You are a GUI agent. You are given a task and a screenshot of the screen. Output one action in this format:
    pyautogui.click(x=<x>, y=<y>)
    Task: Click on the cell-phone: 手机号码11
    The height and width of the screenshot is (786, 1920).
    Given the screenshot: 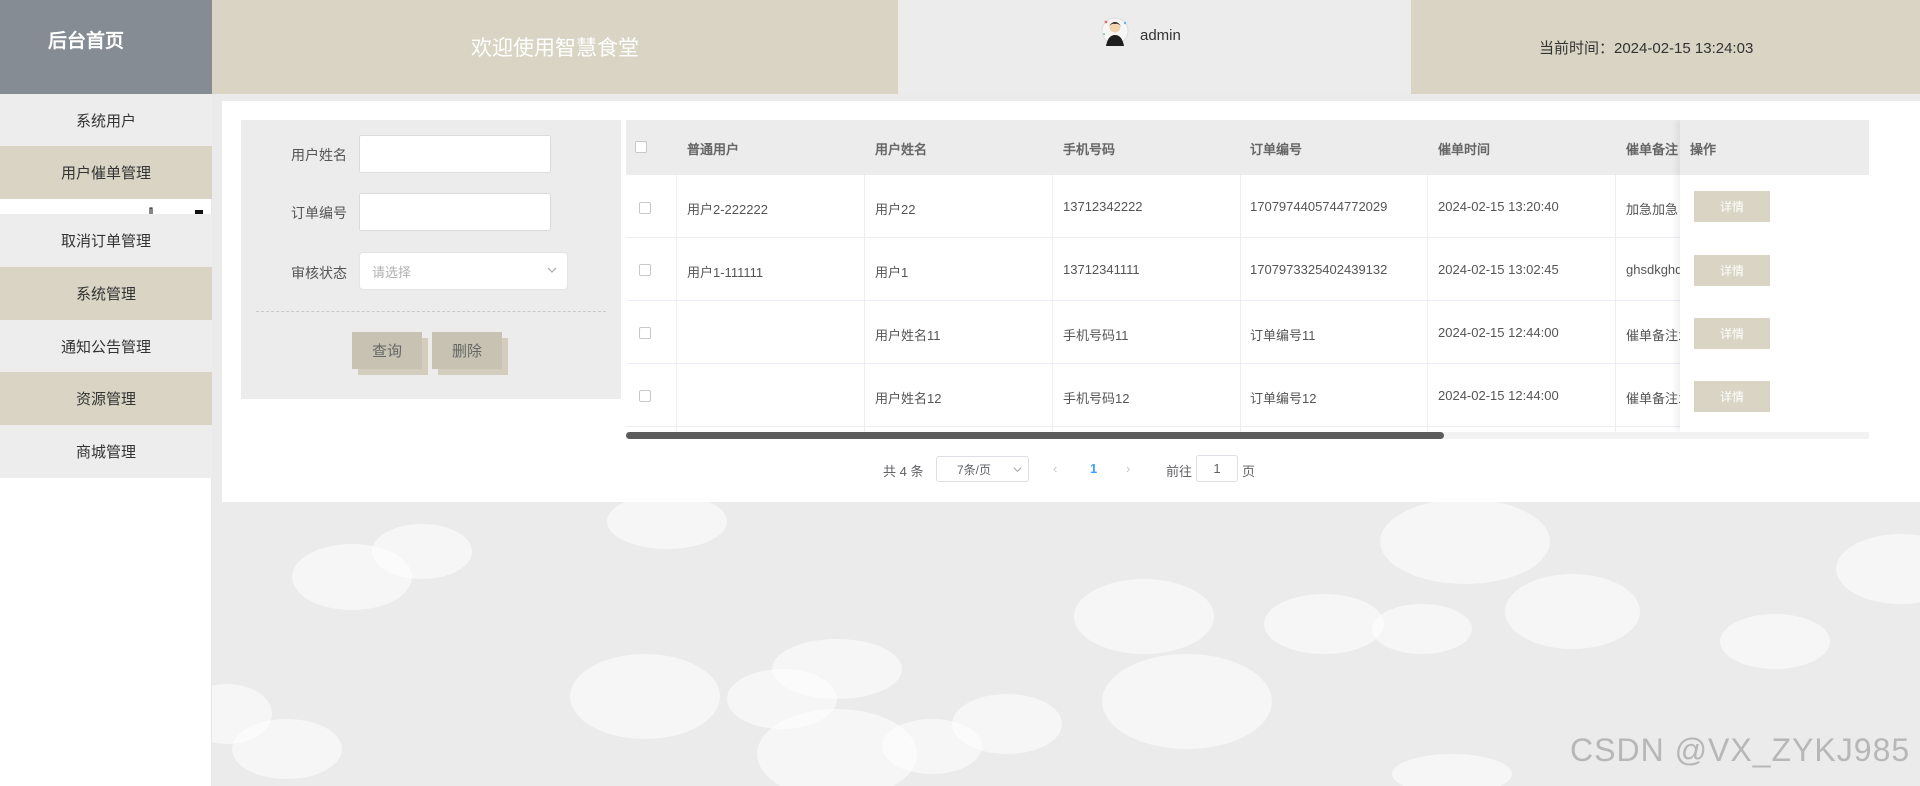 What is the action you would take?
    pyautogui.click(x=1096, y=335)
    